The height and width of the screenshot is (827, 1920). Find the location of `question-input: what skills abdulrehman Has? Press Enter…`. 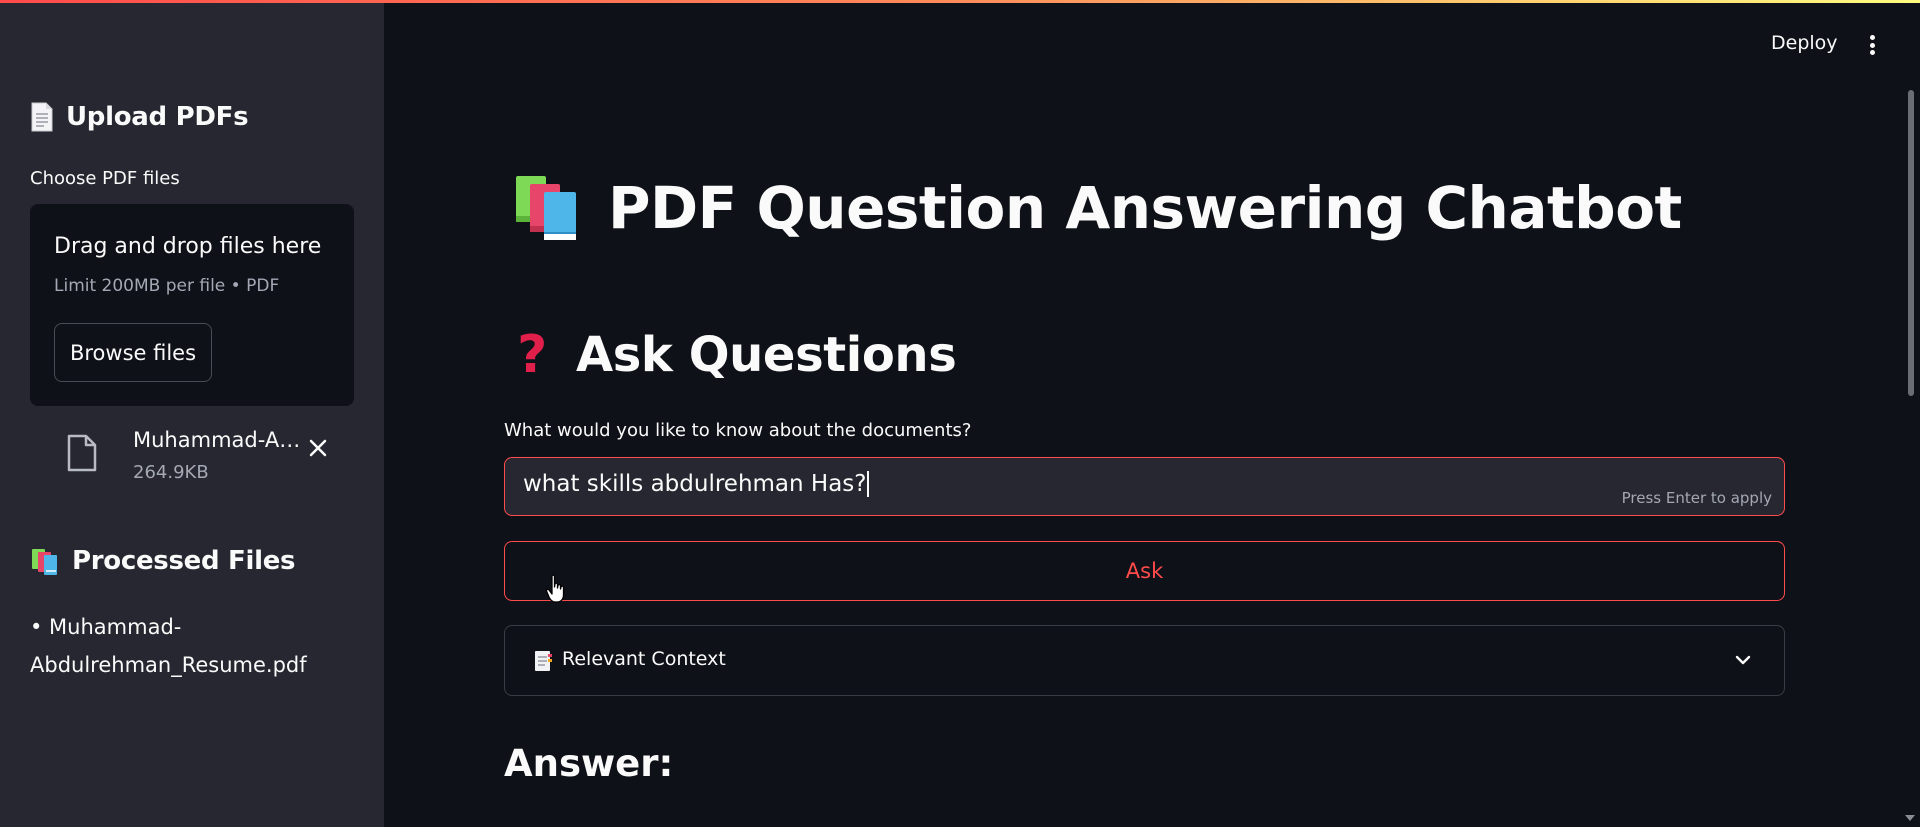

question-input: what skills abdulrehman Has? Press Enter… is located at coordinates (1144, 486).